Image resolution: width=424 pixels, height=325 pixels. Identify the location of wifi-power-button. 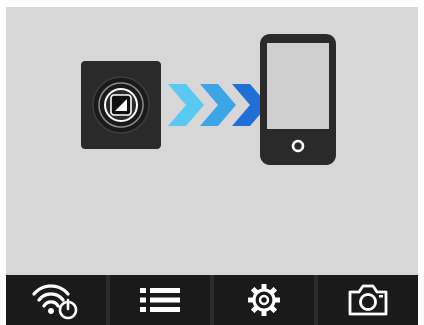
(56, 300).